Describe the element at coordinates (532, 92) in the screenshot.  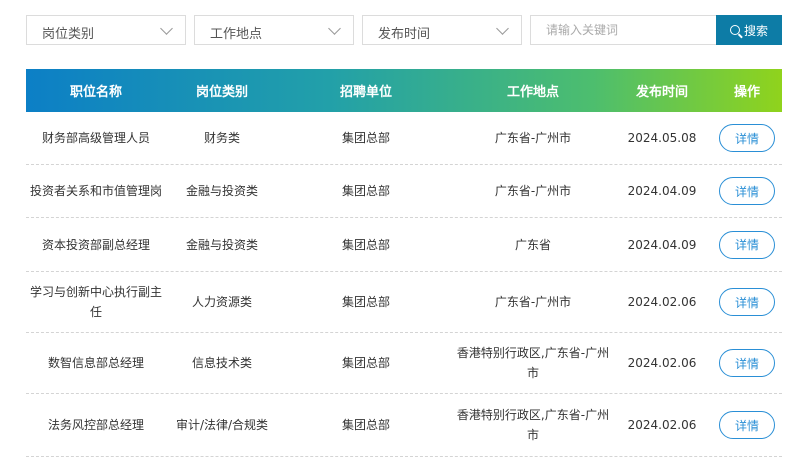
I see `header-location: 工作地点` at that location.